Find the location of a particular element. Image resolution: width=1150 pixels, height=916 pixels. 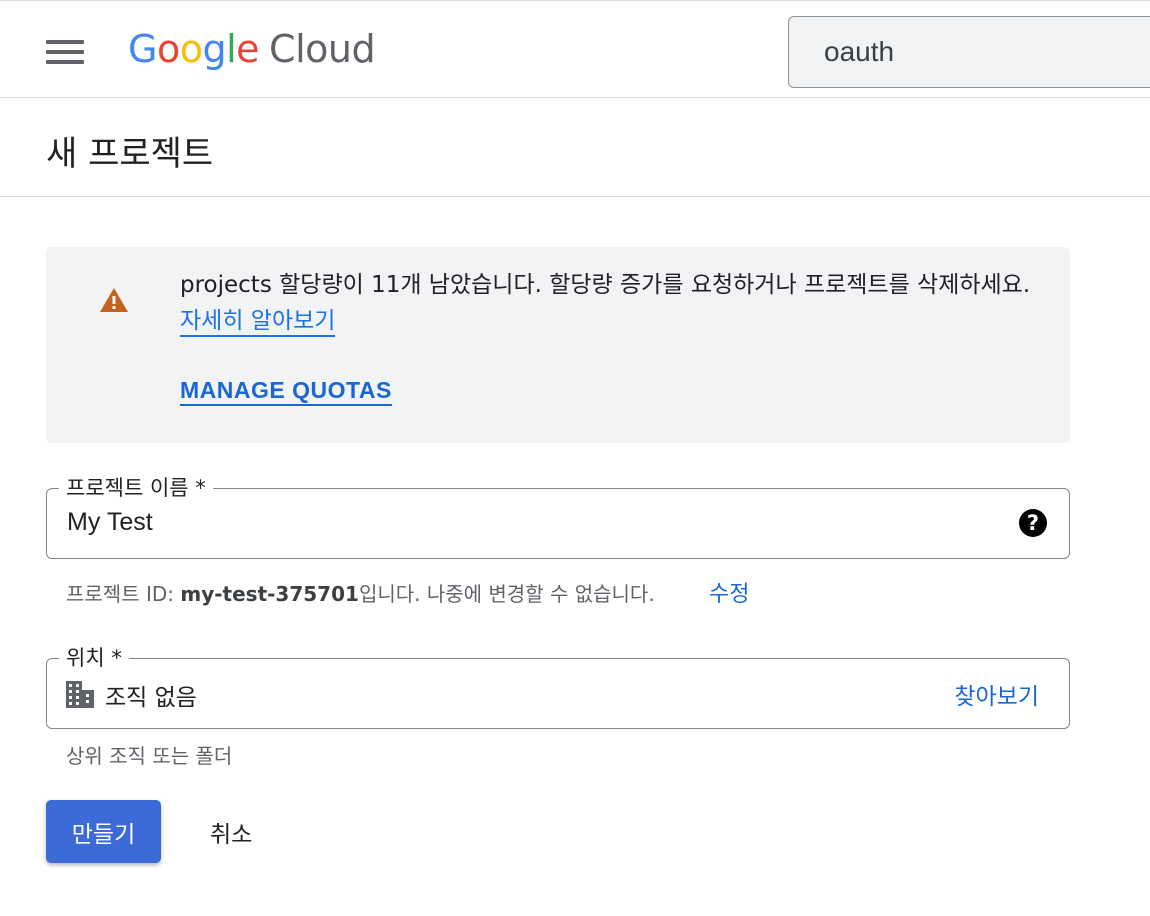

location-field: 위치 * 조직 없음 찾아보기 is located at coordinates (558, 685).